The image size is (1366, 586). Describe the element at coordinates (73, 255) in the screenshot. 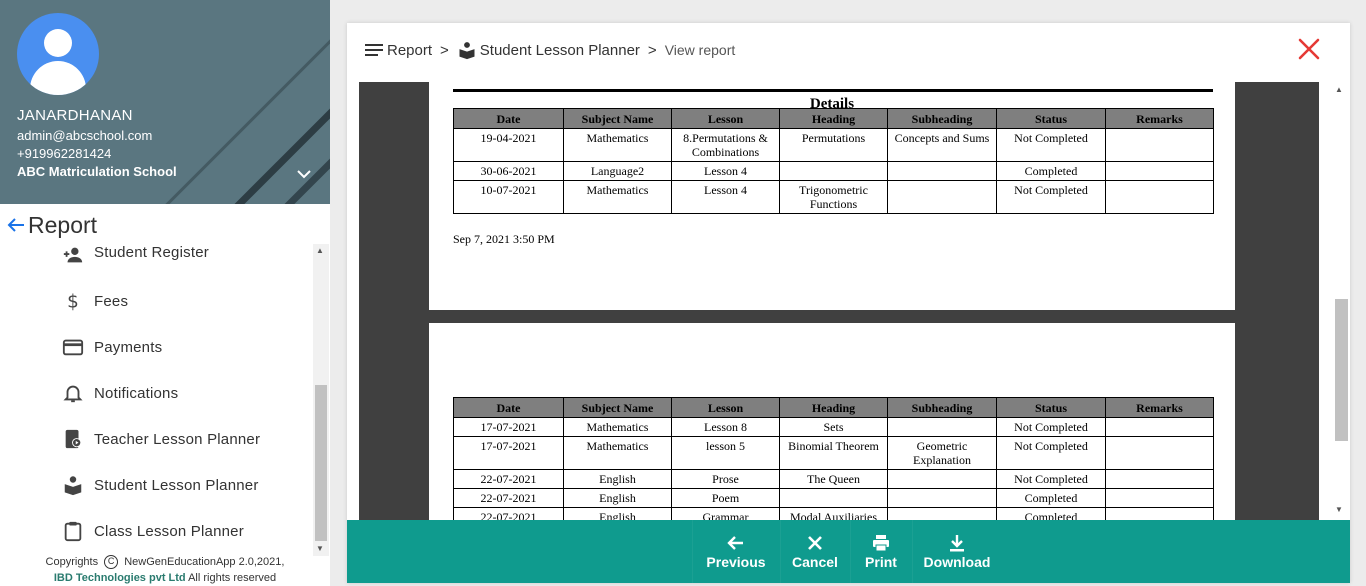

I see `person-add-icon` at that location.